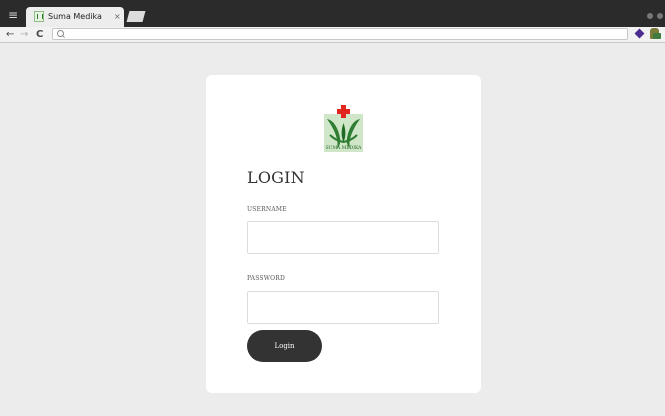 Image resolution: width=665 pixels, height=416 pixels. What do you see at coordinates (13, 15) in the screenshot?
I see `app-menu-icon: ≡` at bounding box center [13, 15].